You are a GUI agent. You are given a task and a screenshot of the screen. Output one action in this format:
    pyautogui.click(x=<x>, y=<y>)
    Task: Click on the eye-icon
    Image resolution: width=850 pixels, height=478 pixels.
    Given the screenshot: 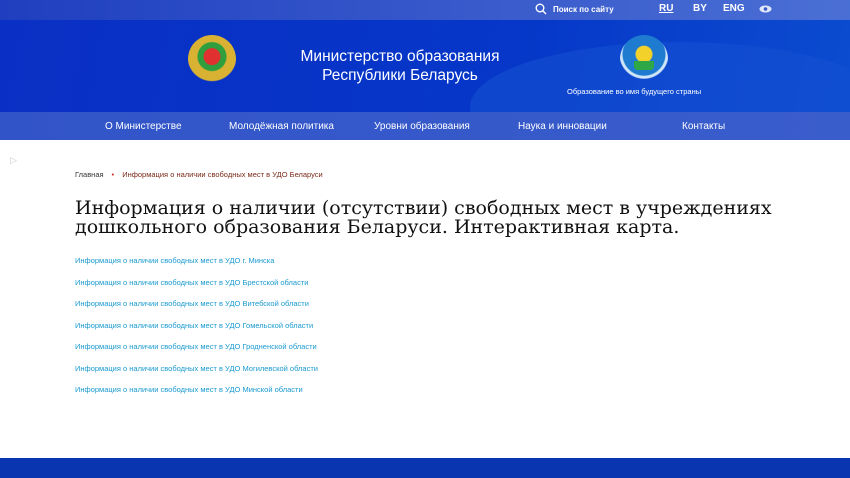 What is the action you would take?
    pyautogui.click(x=765, y=9)
    